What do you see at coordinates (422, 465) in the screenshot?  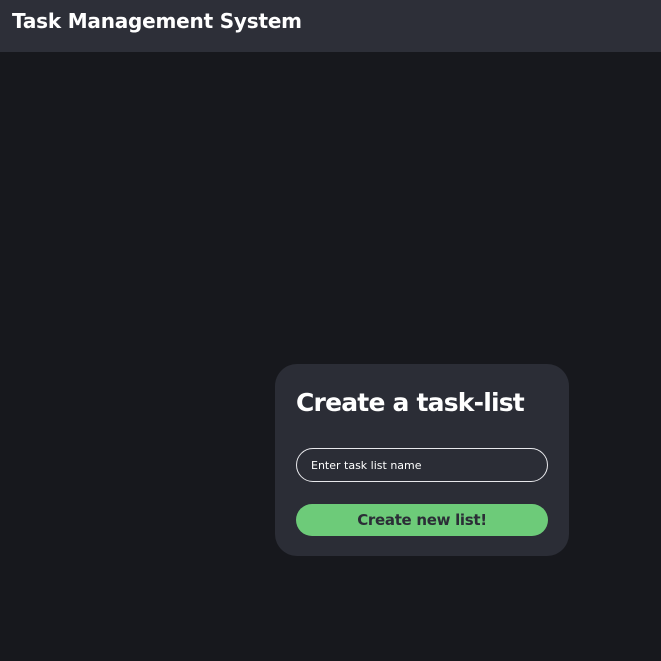 I see `task-list-name-input` at bounding box center [422, 465].